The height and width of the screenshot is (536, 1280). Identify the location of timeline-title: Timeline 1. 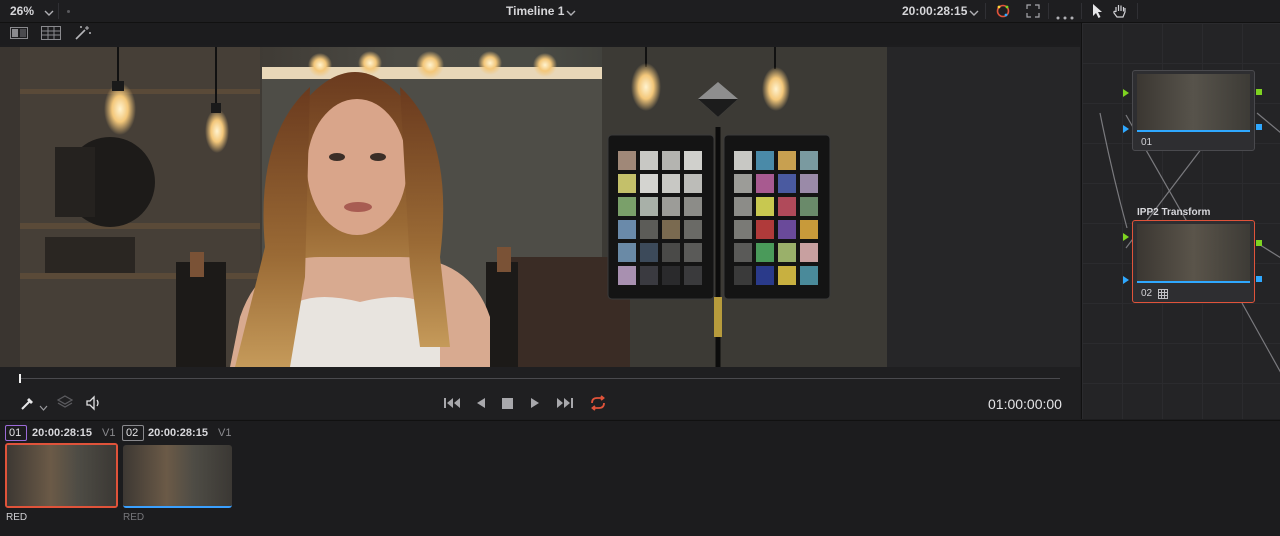
(535, 11).